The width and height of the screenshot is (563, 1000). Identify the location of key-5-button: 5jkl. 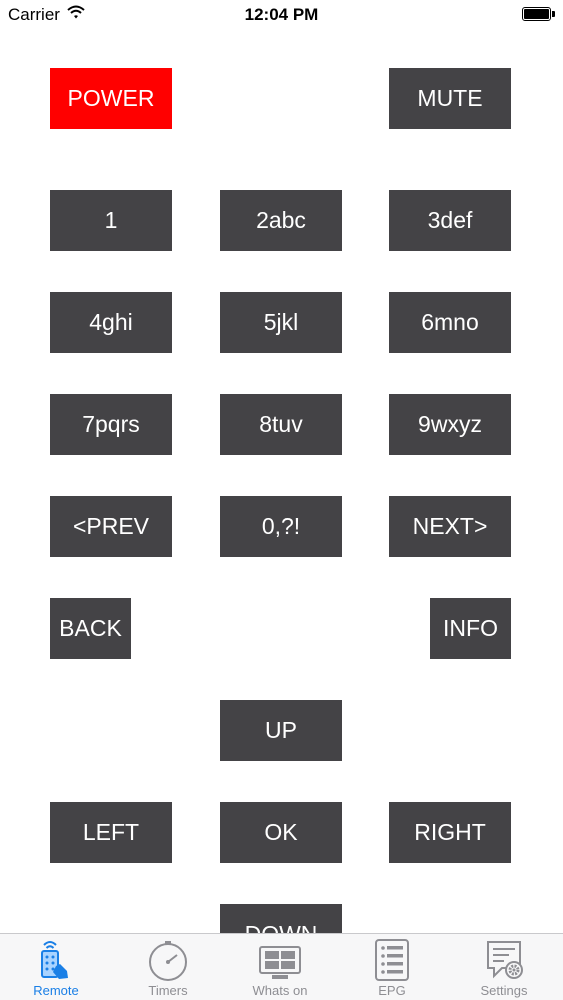
(281, 322).